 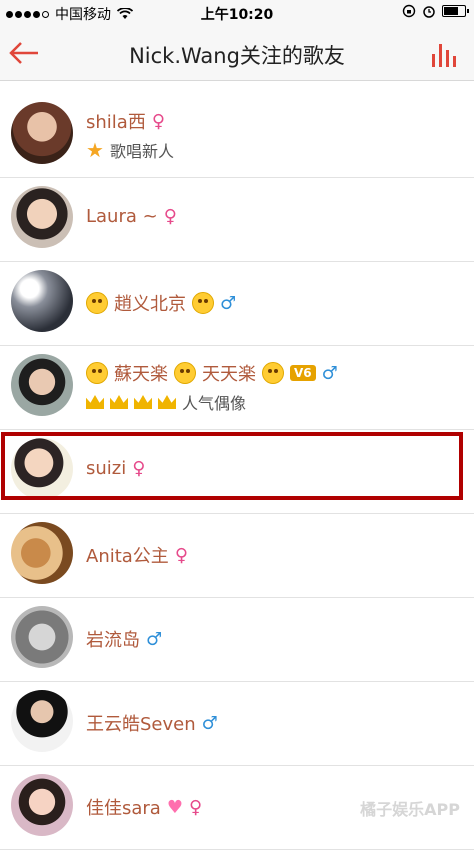 I want to click on equalizer-icon, so click(x=444, y=54).